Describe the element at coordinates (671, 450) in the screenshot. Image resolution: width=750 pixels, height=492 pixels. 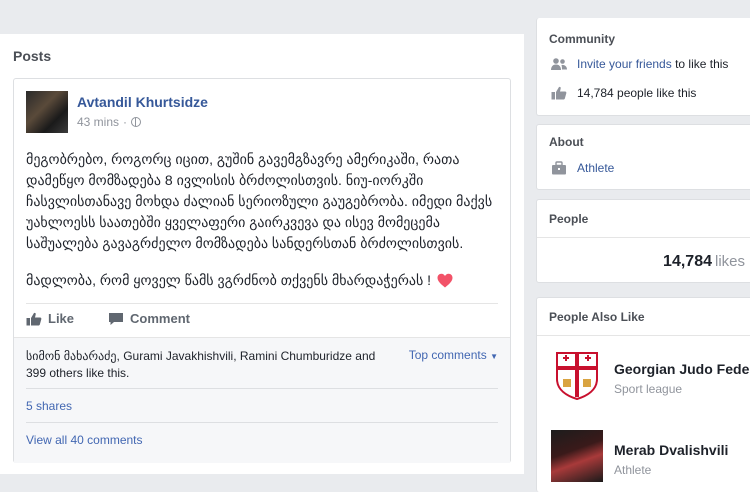
I see `suggested-page-name: Merab Dvalishvili` at that location.